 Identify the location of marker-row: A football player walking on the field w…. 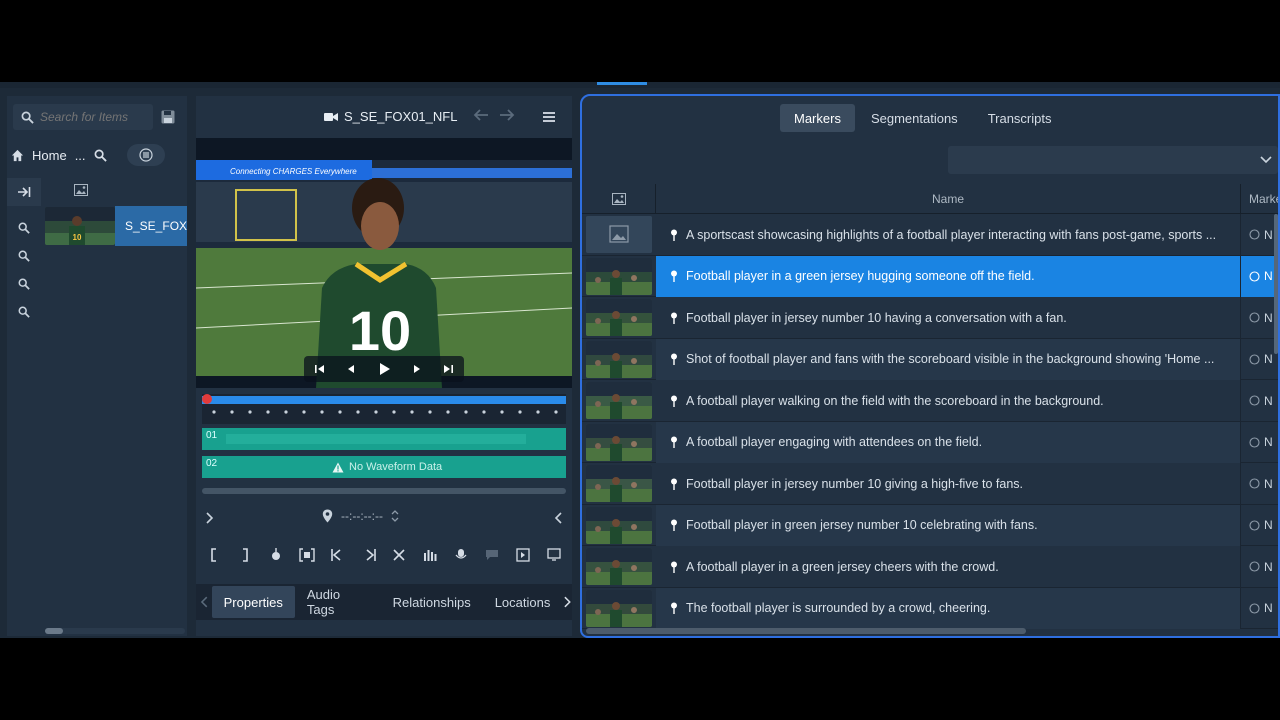
(930, 401).